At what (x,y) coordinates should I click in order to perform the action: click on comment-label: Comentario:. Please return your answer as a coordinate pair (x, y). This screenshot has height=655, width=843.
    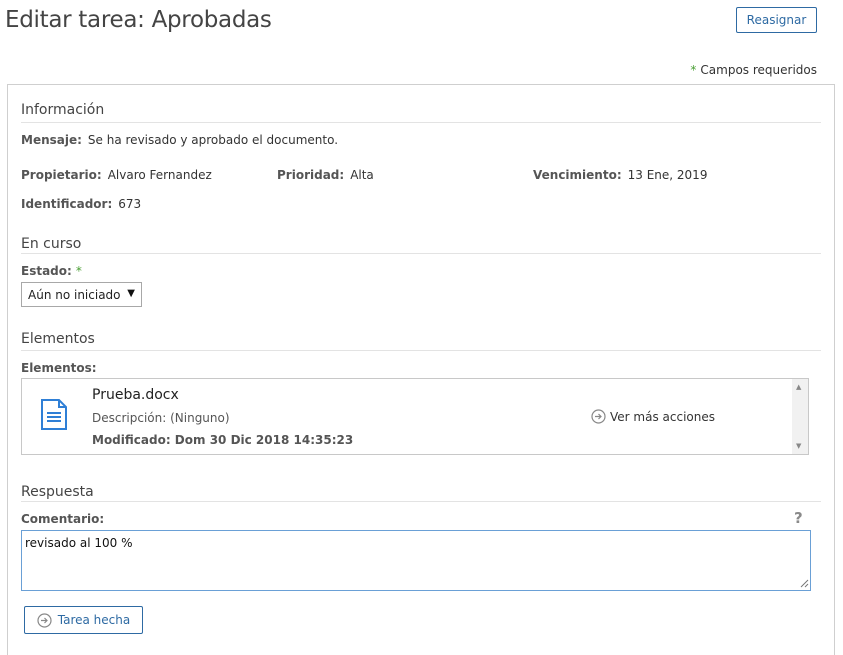
    Looking at the image, I should click on (63, 519).